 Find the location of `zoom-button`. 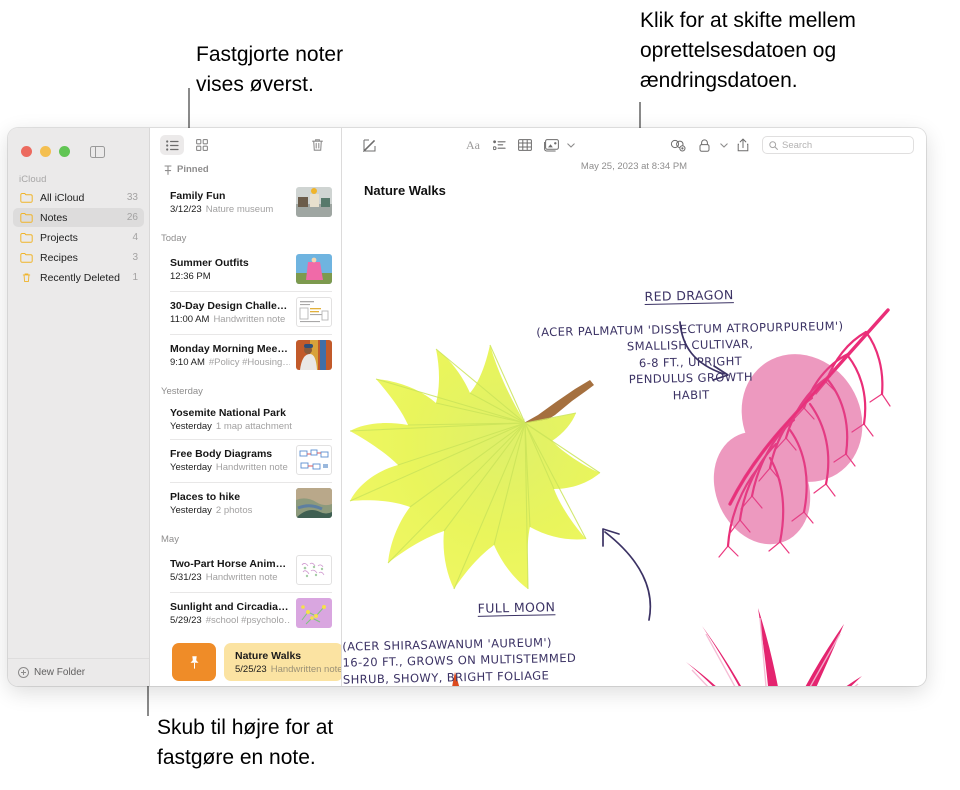

zoom-button is located at coordinates (64, 151).